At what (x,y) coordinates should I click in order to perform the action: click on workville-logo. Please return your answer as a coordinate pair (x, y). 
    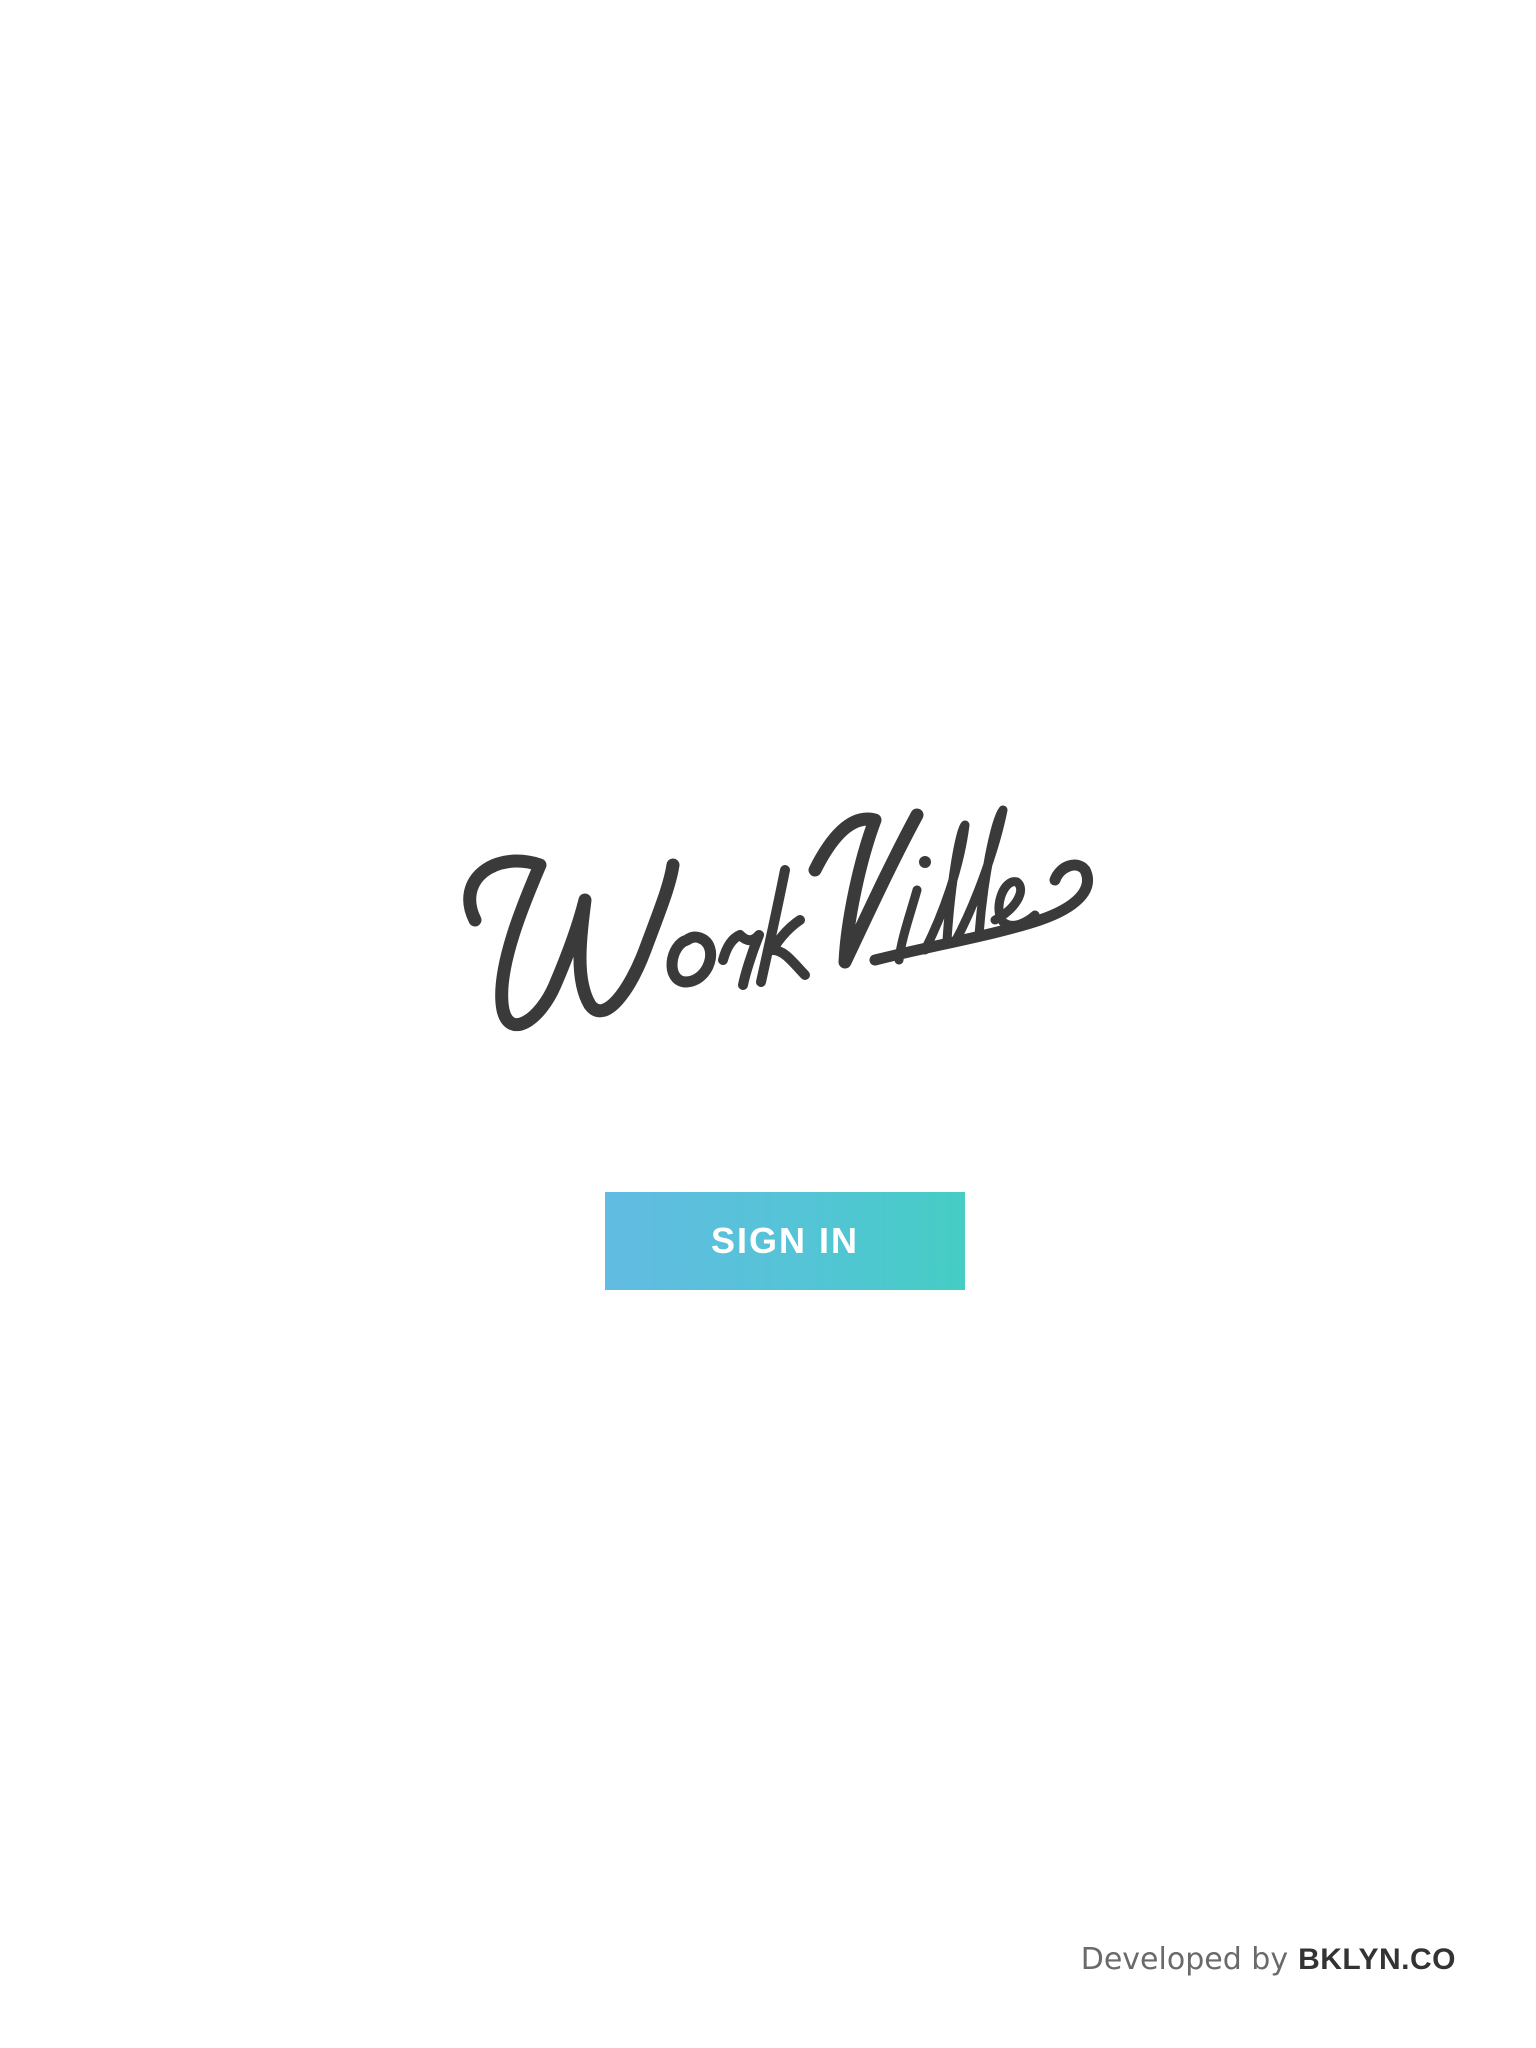
    Looking at the image, I should click on (775, 910).